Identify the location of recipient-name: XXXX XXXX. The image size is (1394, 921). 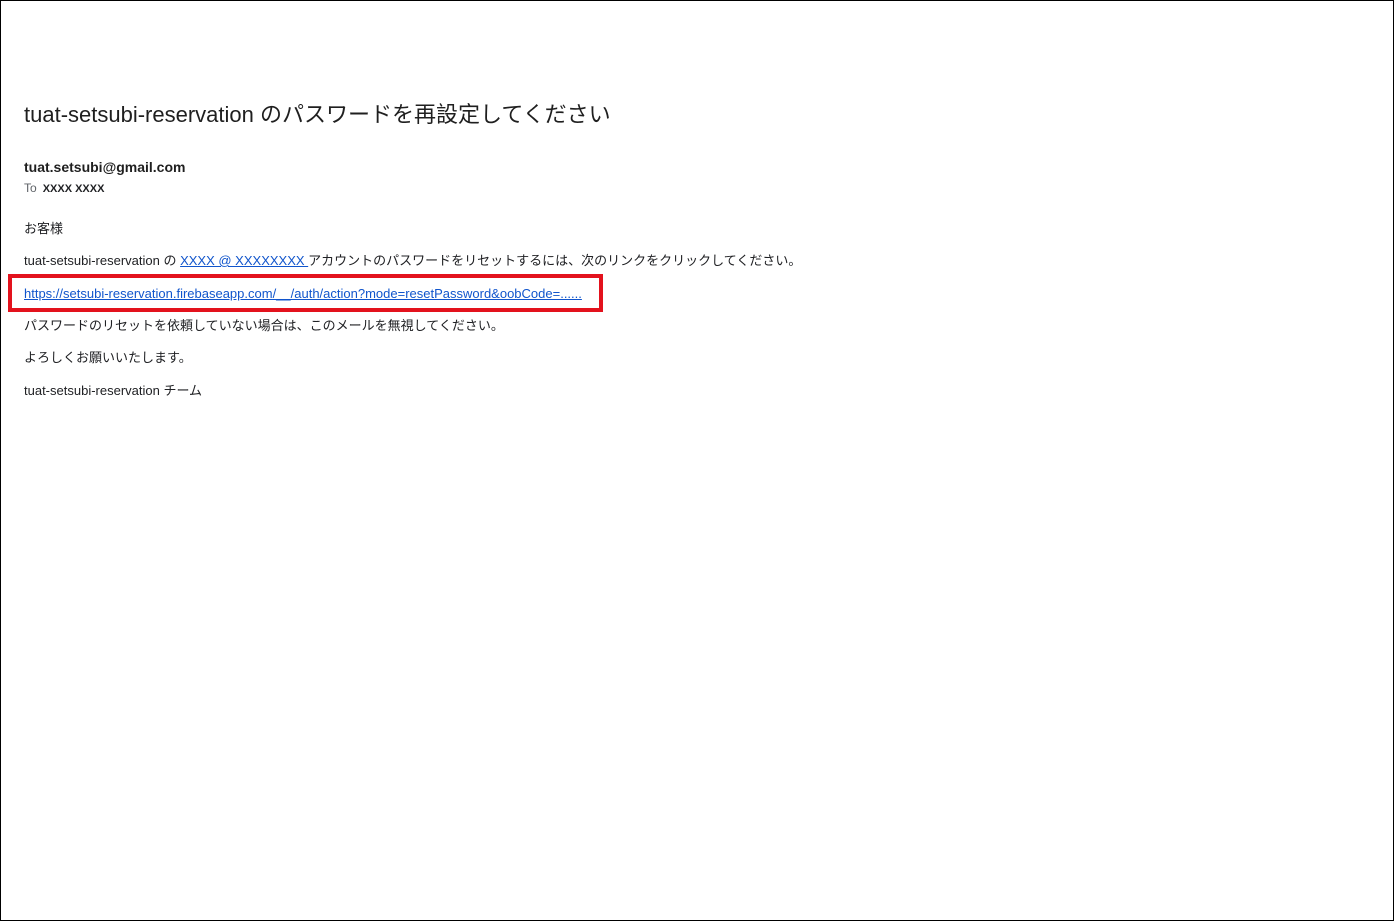
(74, 189).